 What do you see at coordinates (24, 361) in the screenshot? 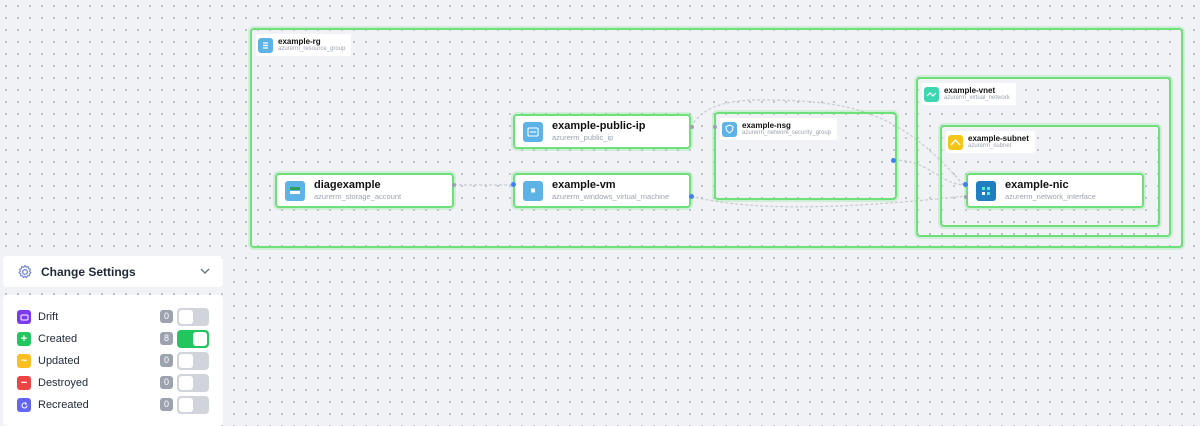
I see `tilde-icon: ~` at bounding box center [24, 361].